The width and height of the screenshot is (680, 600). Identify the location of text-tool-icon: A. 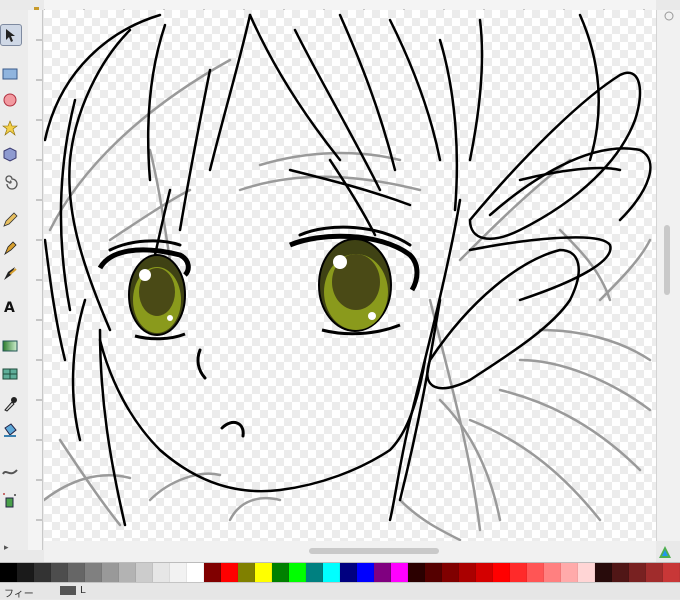
(10, 306).